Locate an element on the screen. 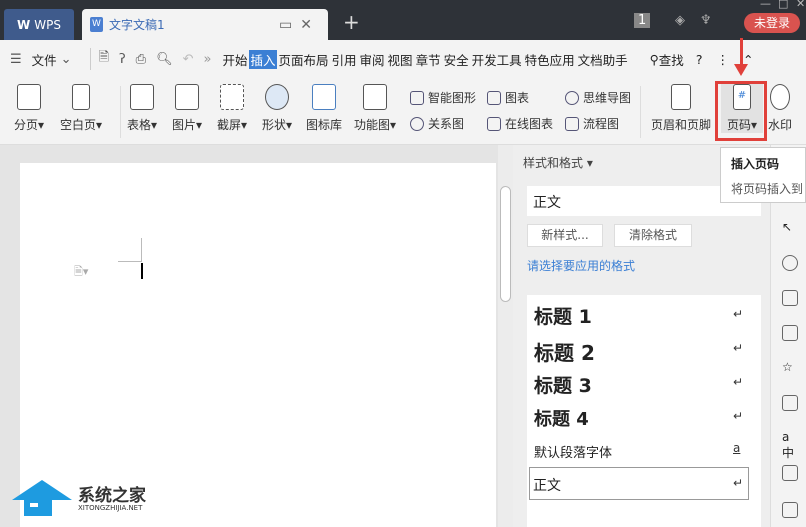 The image size is (806, 527). label: 分页 is located at coordinates (26, 125).